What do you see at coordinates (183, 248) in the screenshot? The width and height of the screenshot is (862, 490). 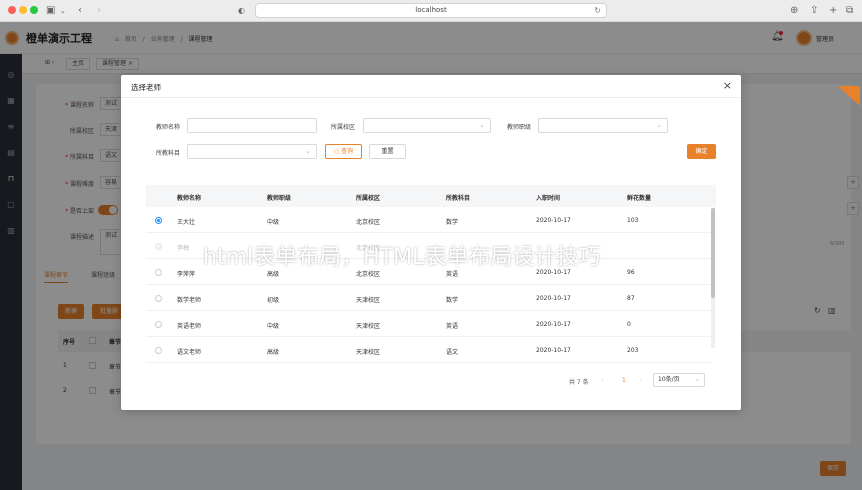 I see `cell-name: 李梅` at bounding box center [183, 248].